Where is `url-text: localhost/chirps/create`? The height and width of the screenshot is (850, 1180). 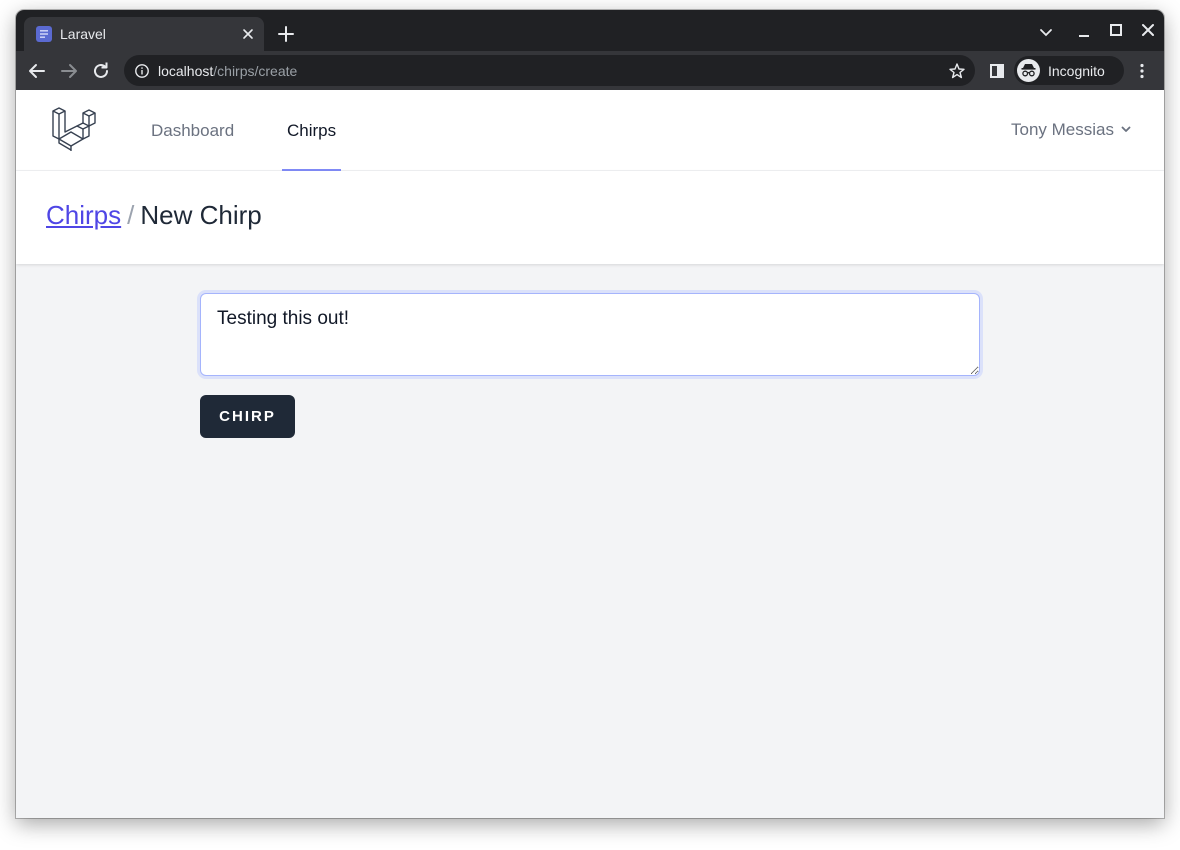
url-text: localhost/chirps/create is located at coordinates (227, 71).